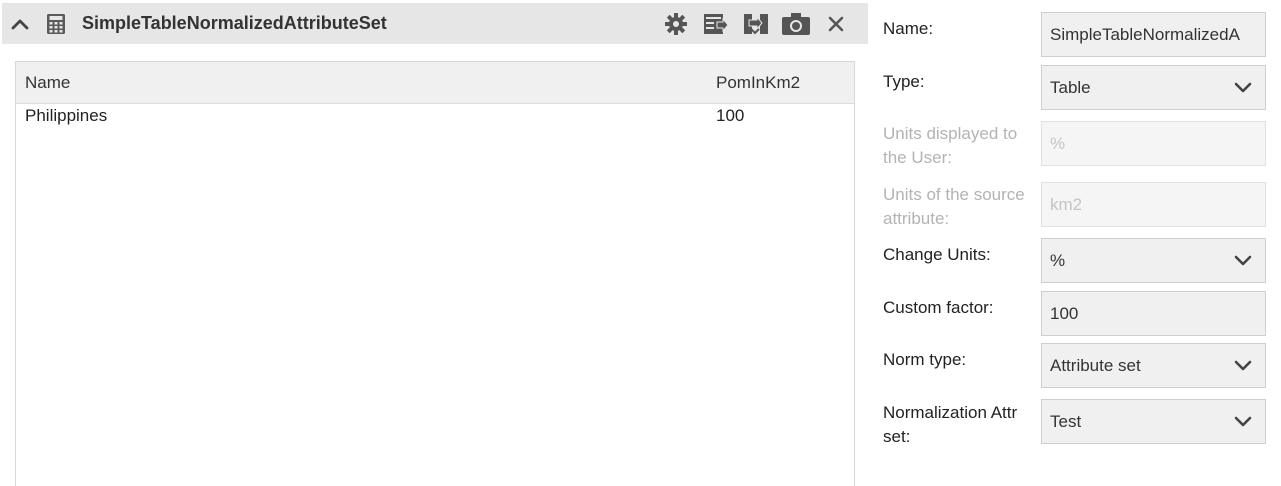  What do you see at coordinates (366, 83) in the screenshot?
I see `column-header-name: Name` at bounding box center [366, 83].